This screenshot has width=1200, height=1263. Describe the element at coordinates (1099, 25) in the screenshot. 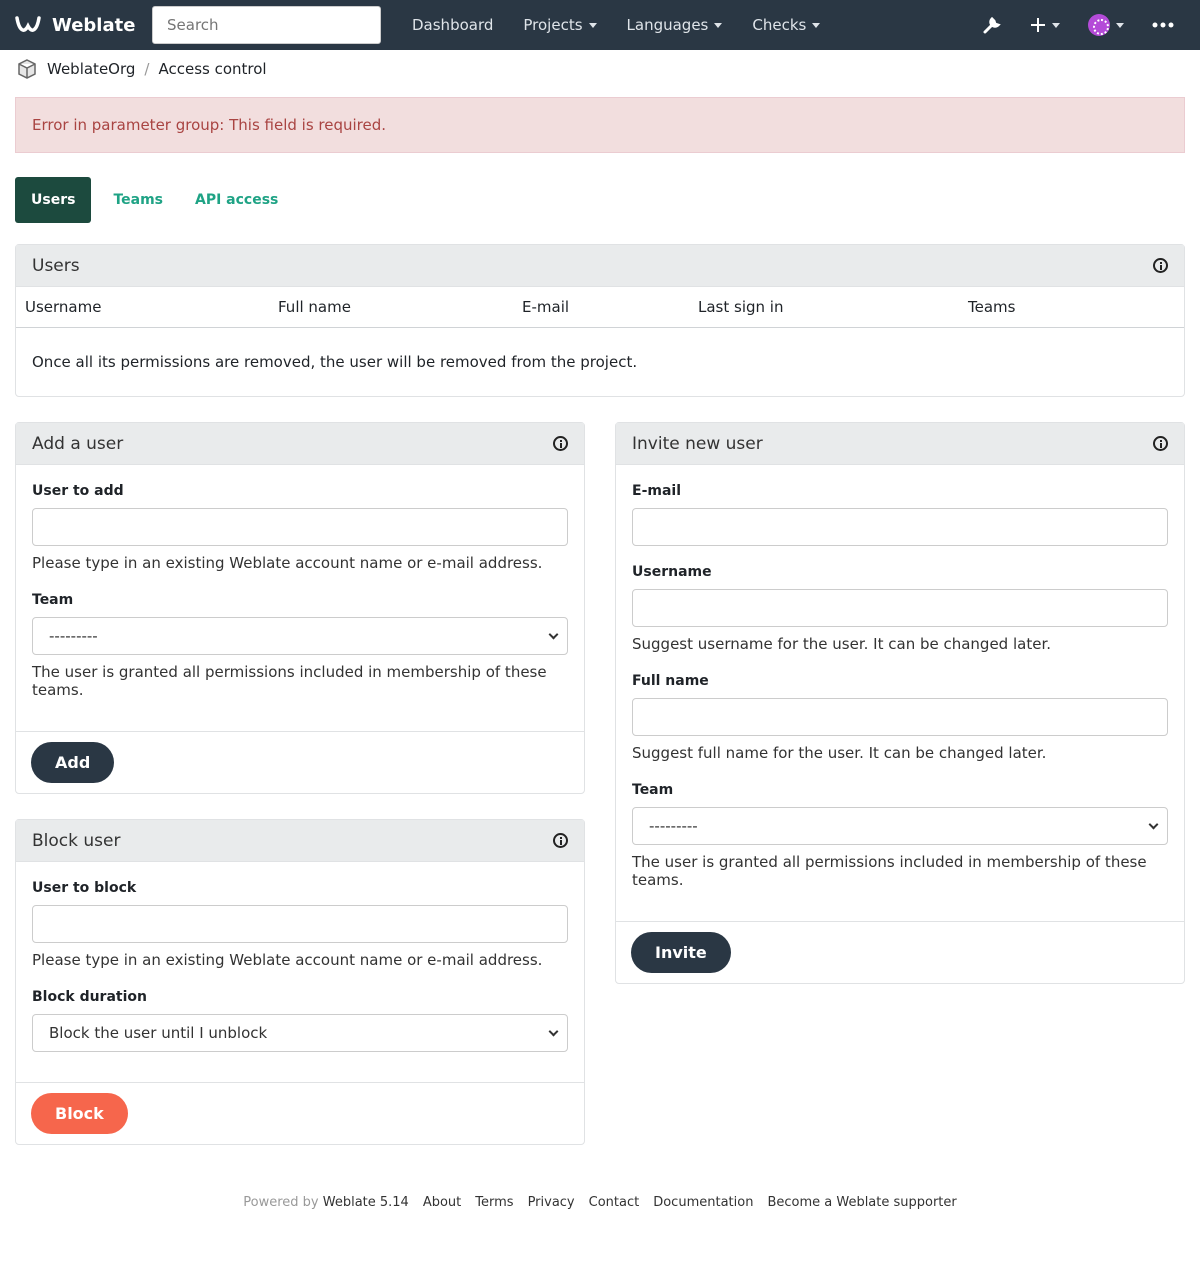

I see `avatar` at that location.